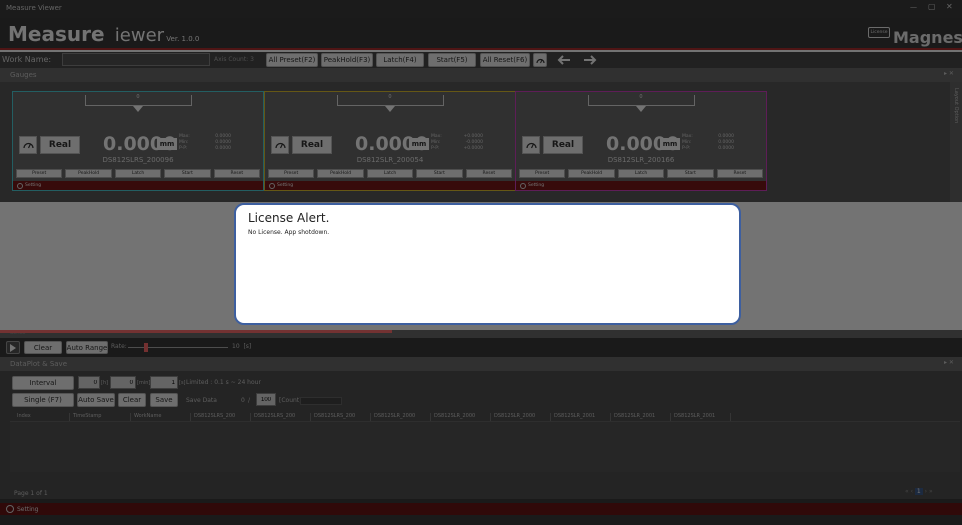 Image resolution: width=962 pixels, height=525 pixels. I want to click on gauges-collapse-icon: ▸ ✕, so click(949, 73).